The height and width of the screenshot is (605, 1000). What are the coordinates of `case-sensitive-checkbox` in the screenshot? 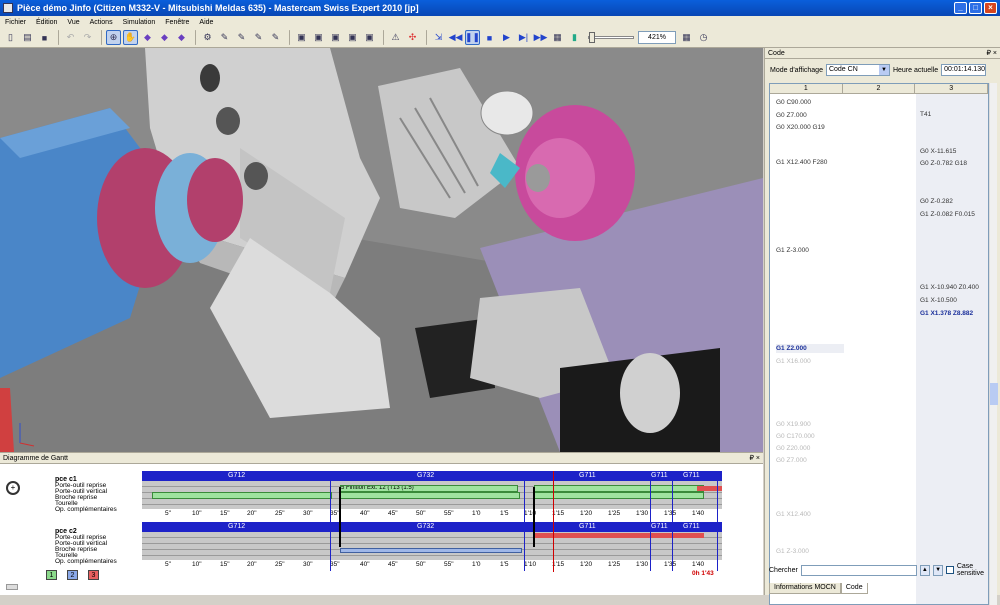 It's located at (950, 570).